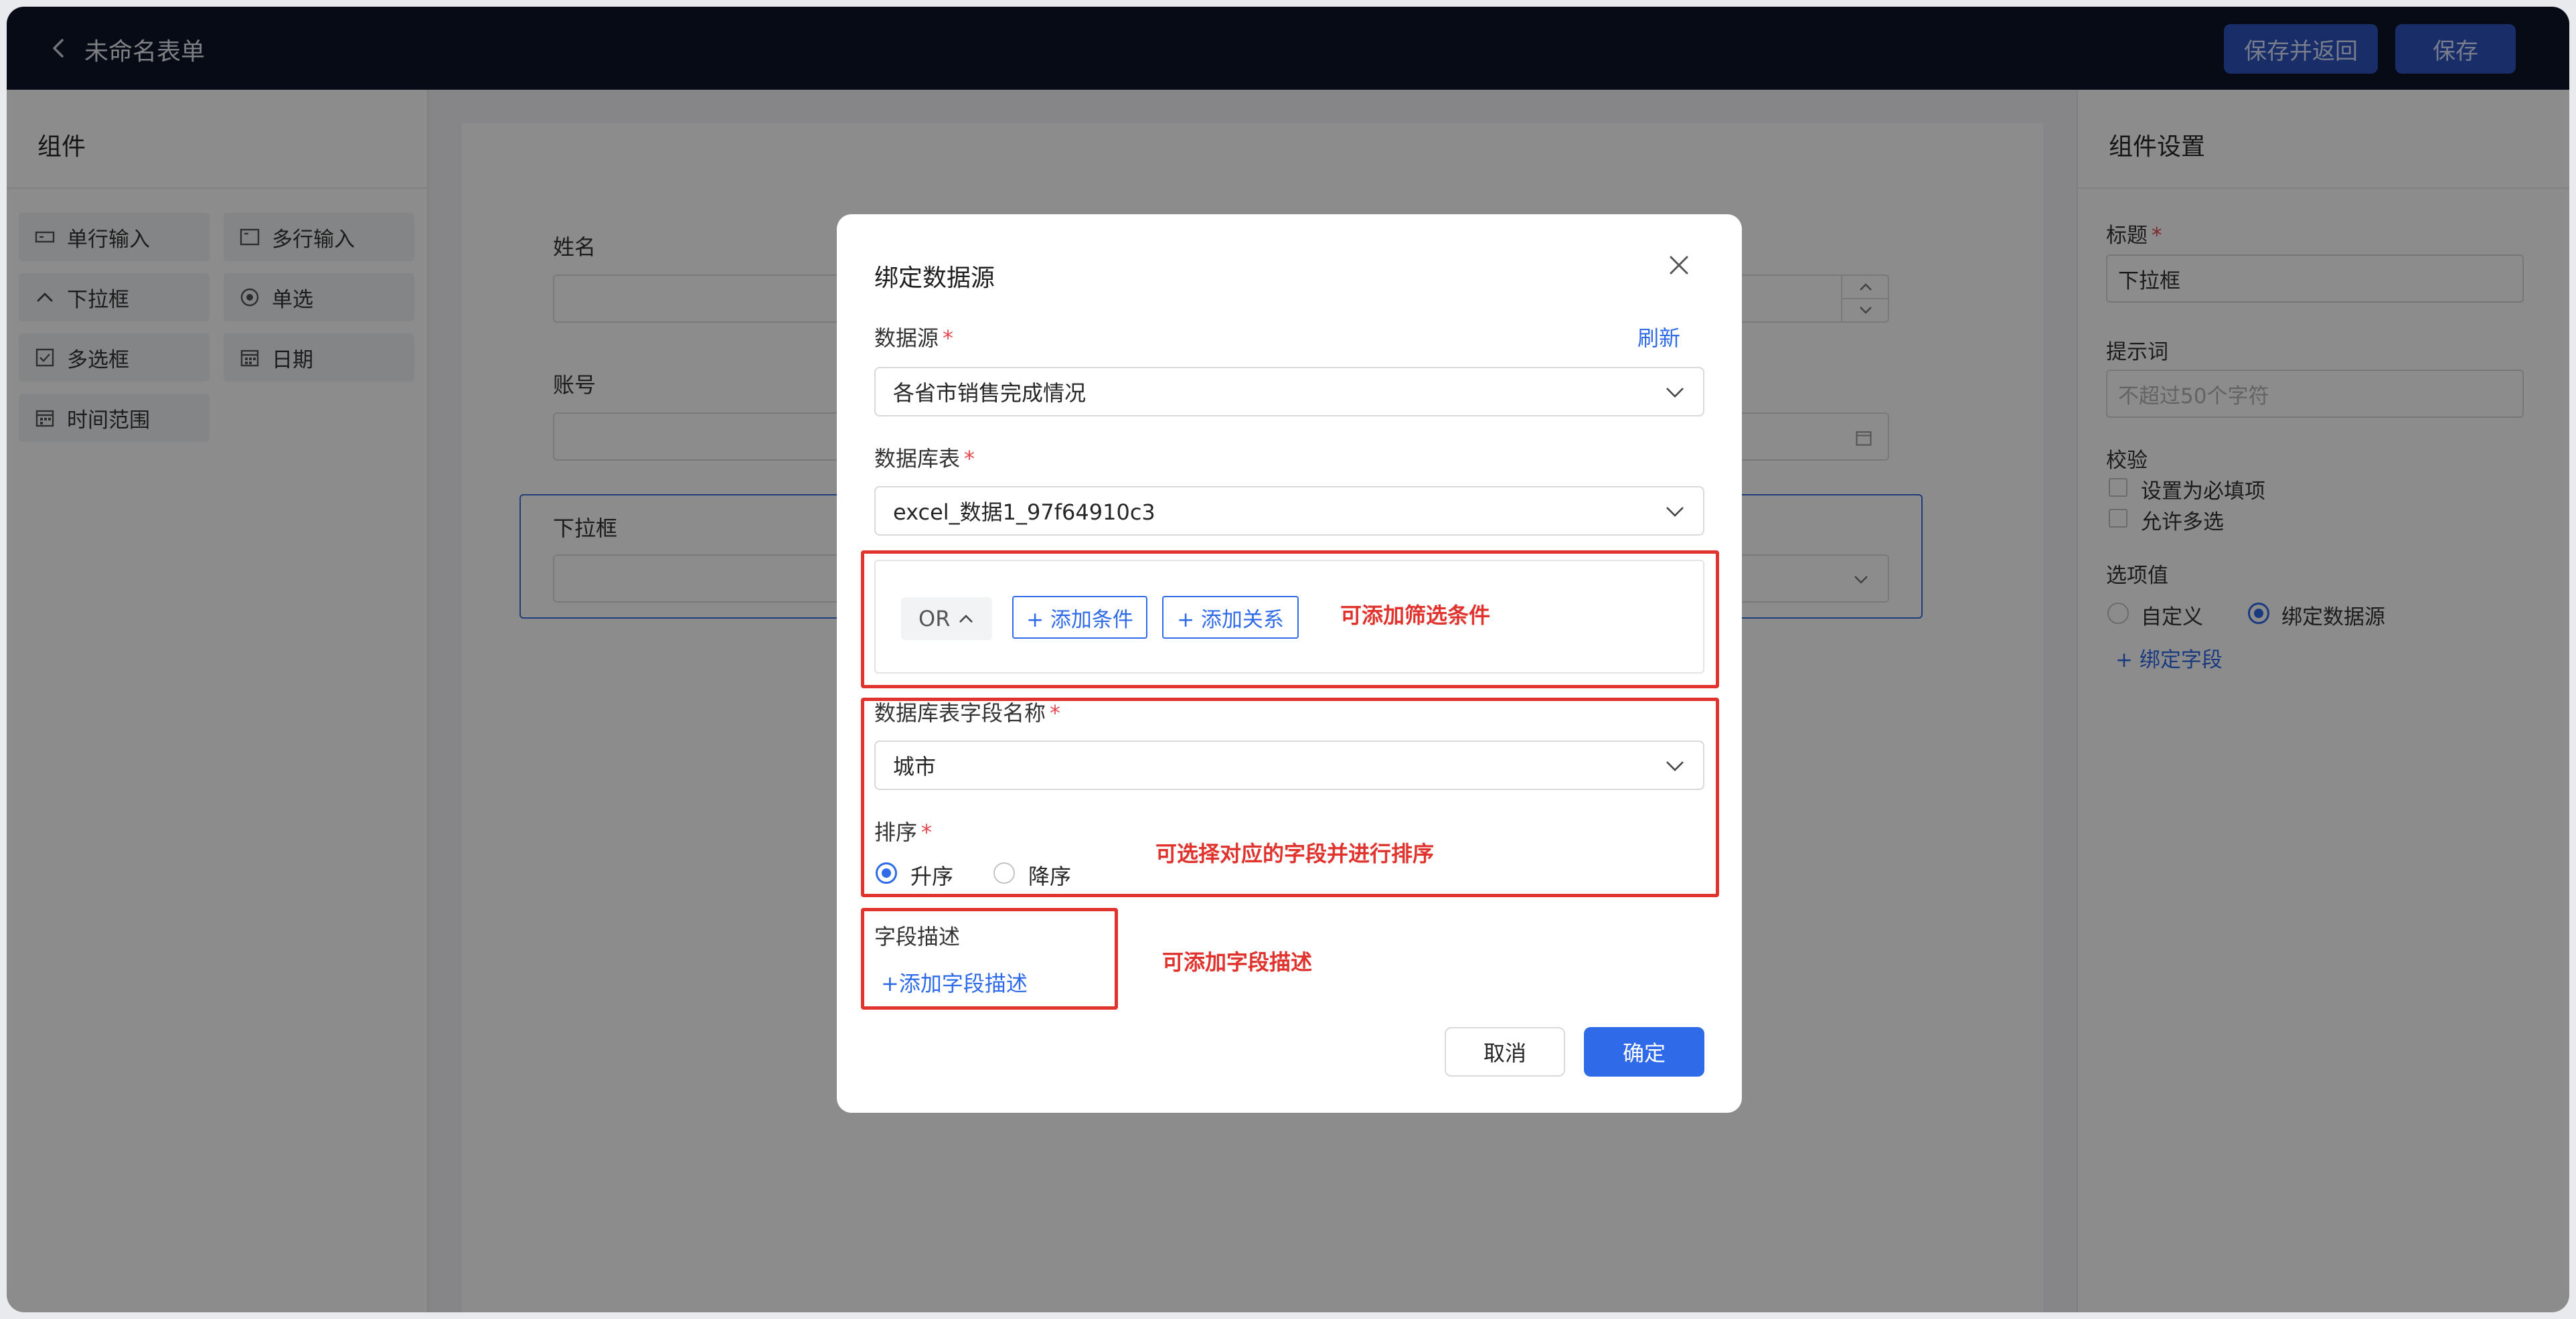  Describe the element at coordinates (1290, 619) in the screenshot. I see `annotation-box-filter` at that location.